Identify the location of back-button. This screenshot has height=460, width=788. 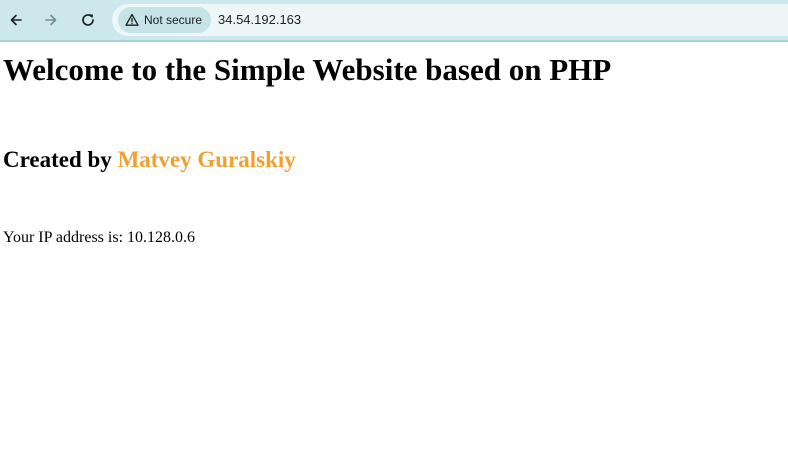
(16, 20).